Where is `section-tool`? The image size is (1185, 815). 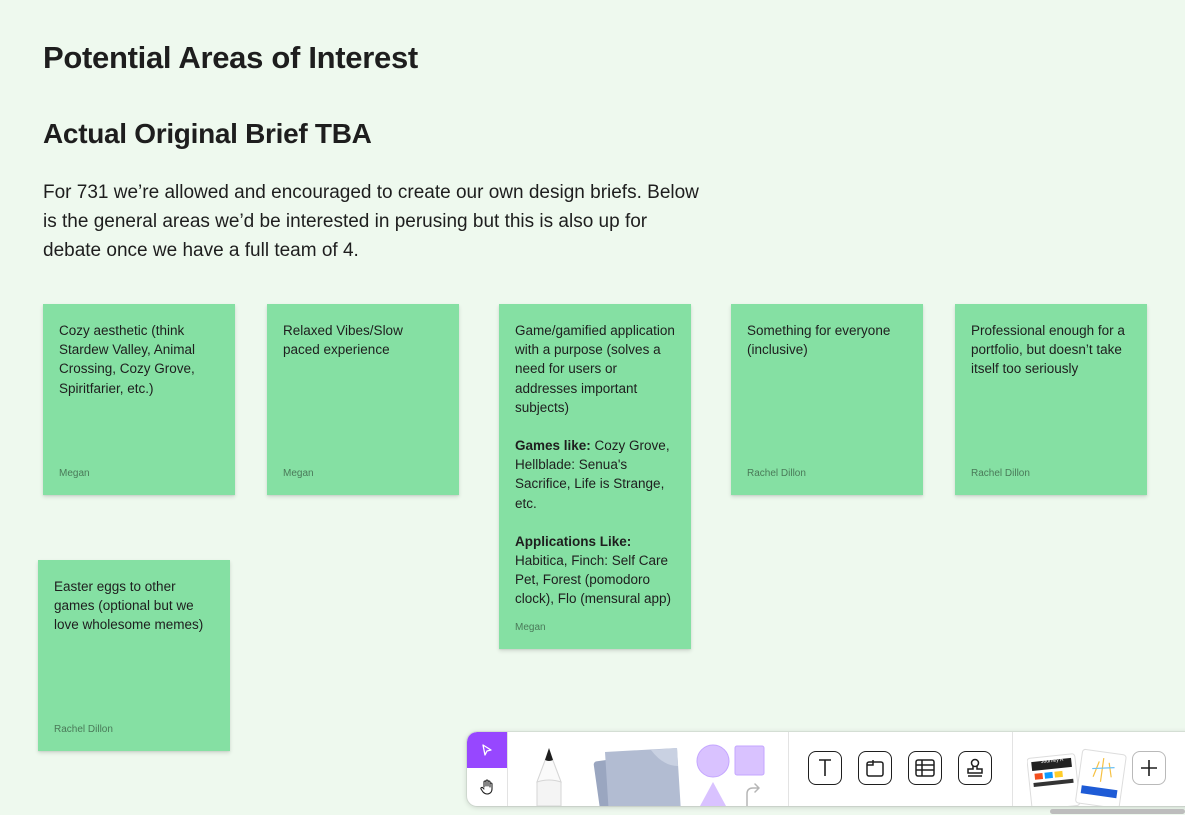 section-tool is located at coordinates (875, 768).